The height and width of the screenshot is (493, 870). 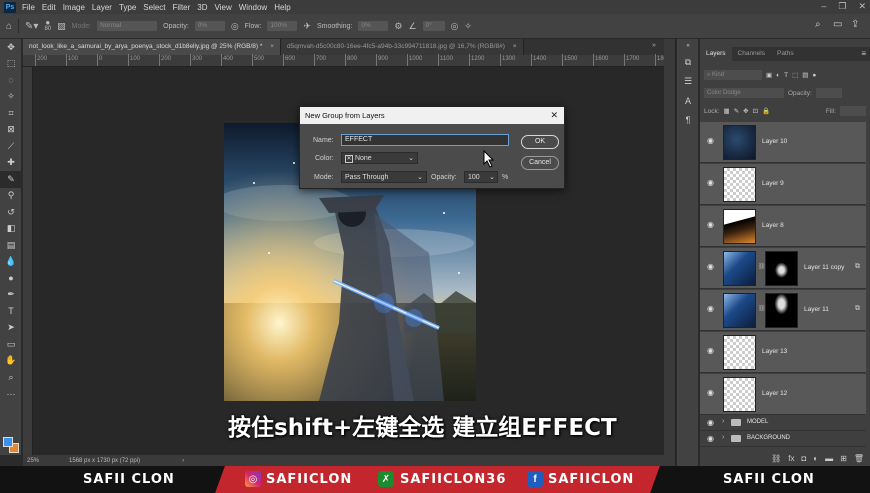 What do you see at coordinates (785, 54) in the screenshot?
I see `tab-paths: Paths` at bounding box center [785, 54].